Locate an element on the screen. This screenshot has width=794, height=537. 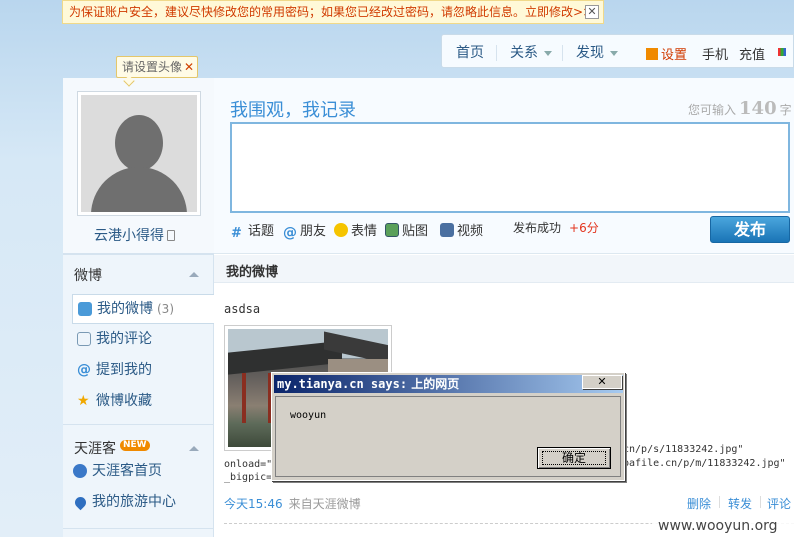
sidebar-section-weibo: 微博 is located at coordinates (88, 276).